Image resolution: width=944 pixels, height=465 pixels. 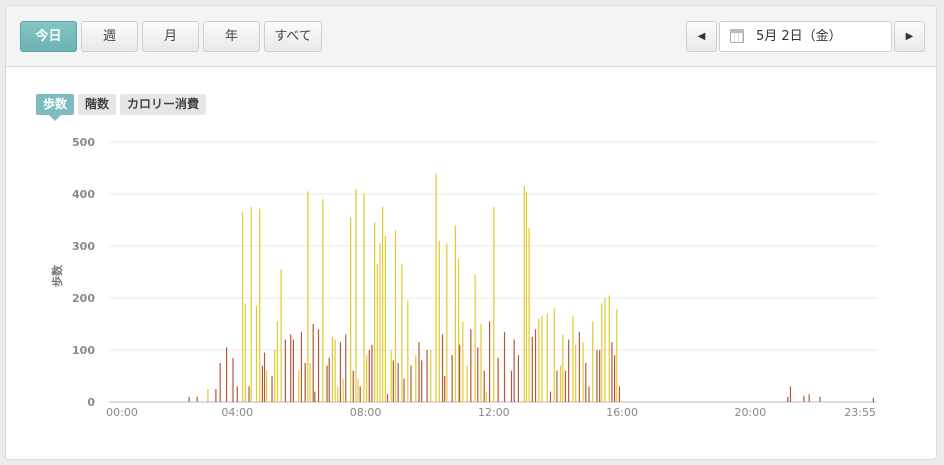 What do you see at coordinates (109, 36) in the screenshot?
I see `period-button-week: 週` at bounding box center [109, 36].